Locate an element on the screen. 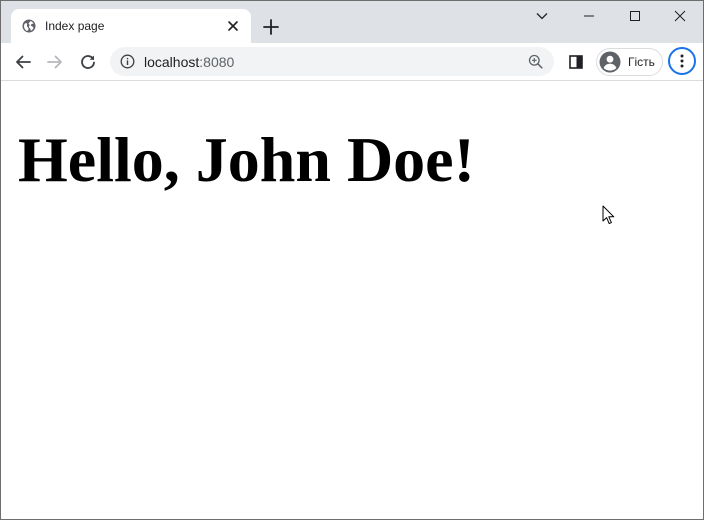  url-host: localhost is located at coordinates (172, 62).